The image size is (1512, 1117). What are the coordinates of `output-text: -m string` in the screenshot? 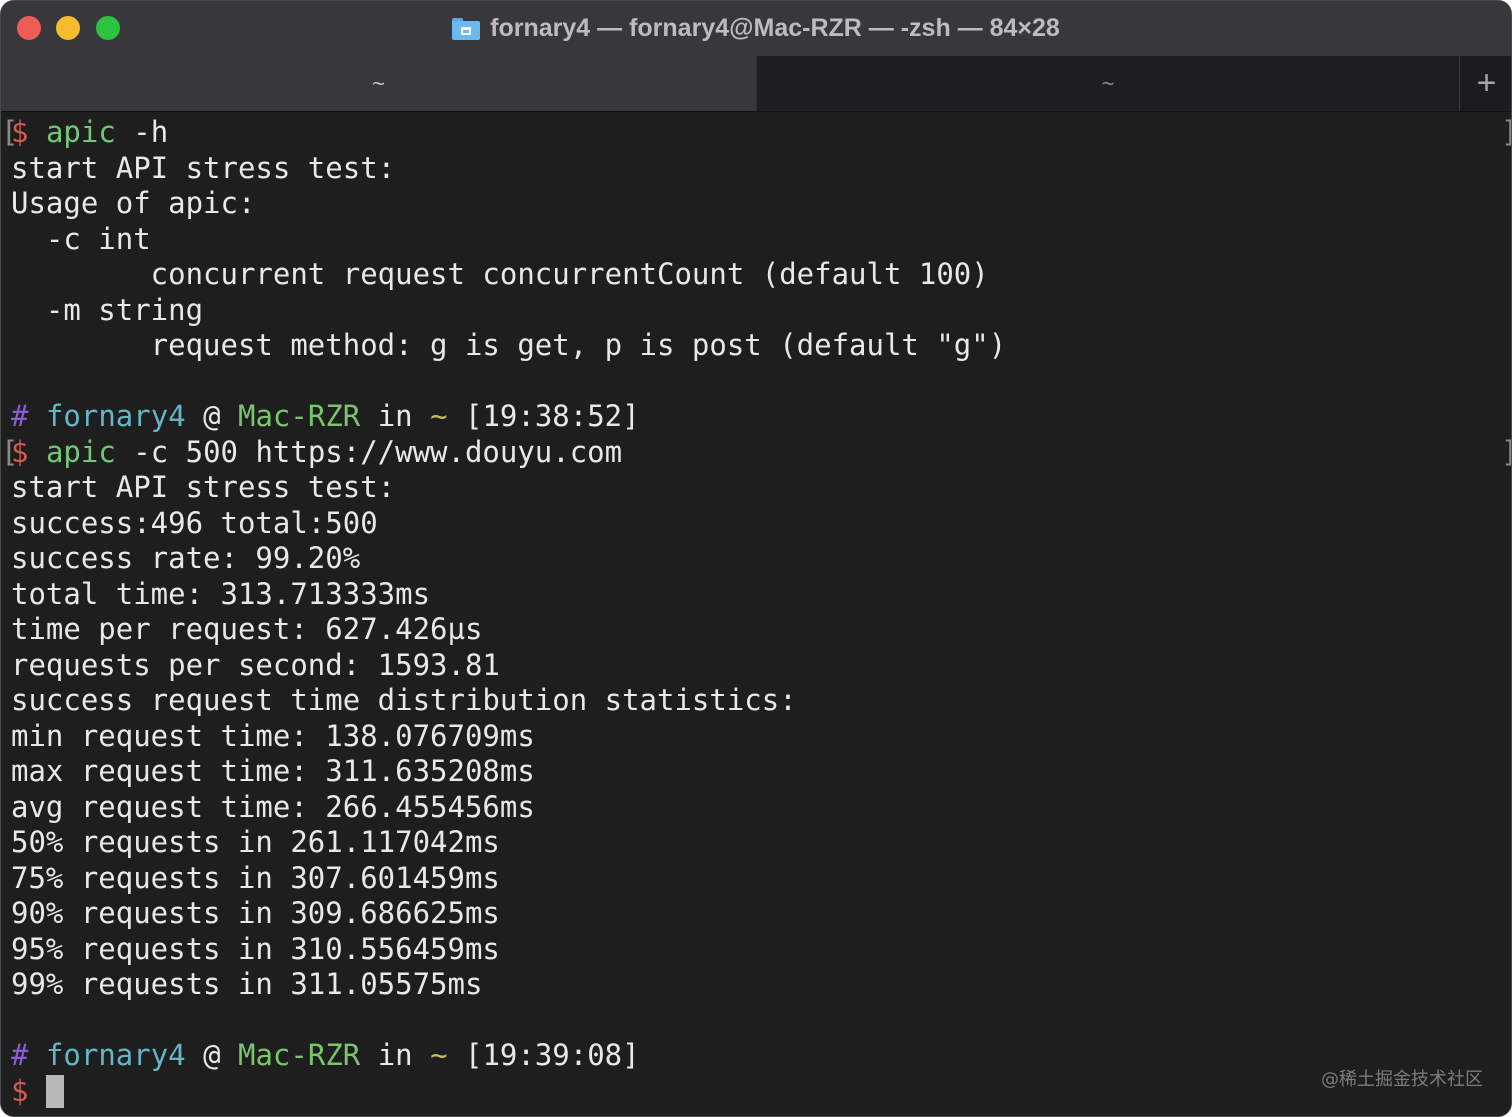 It's located at (107, 310).